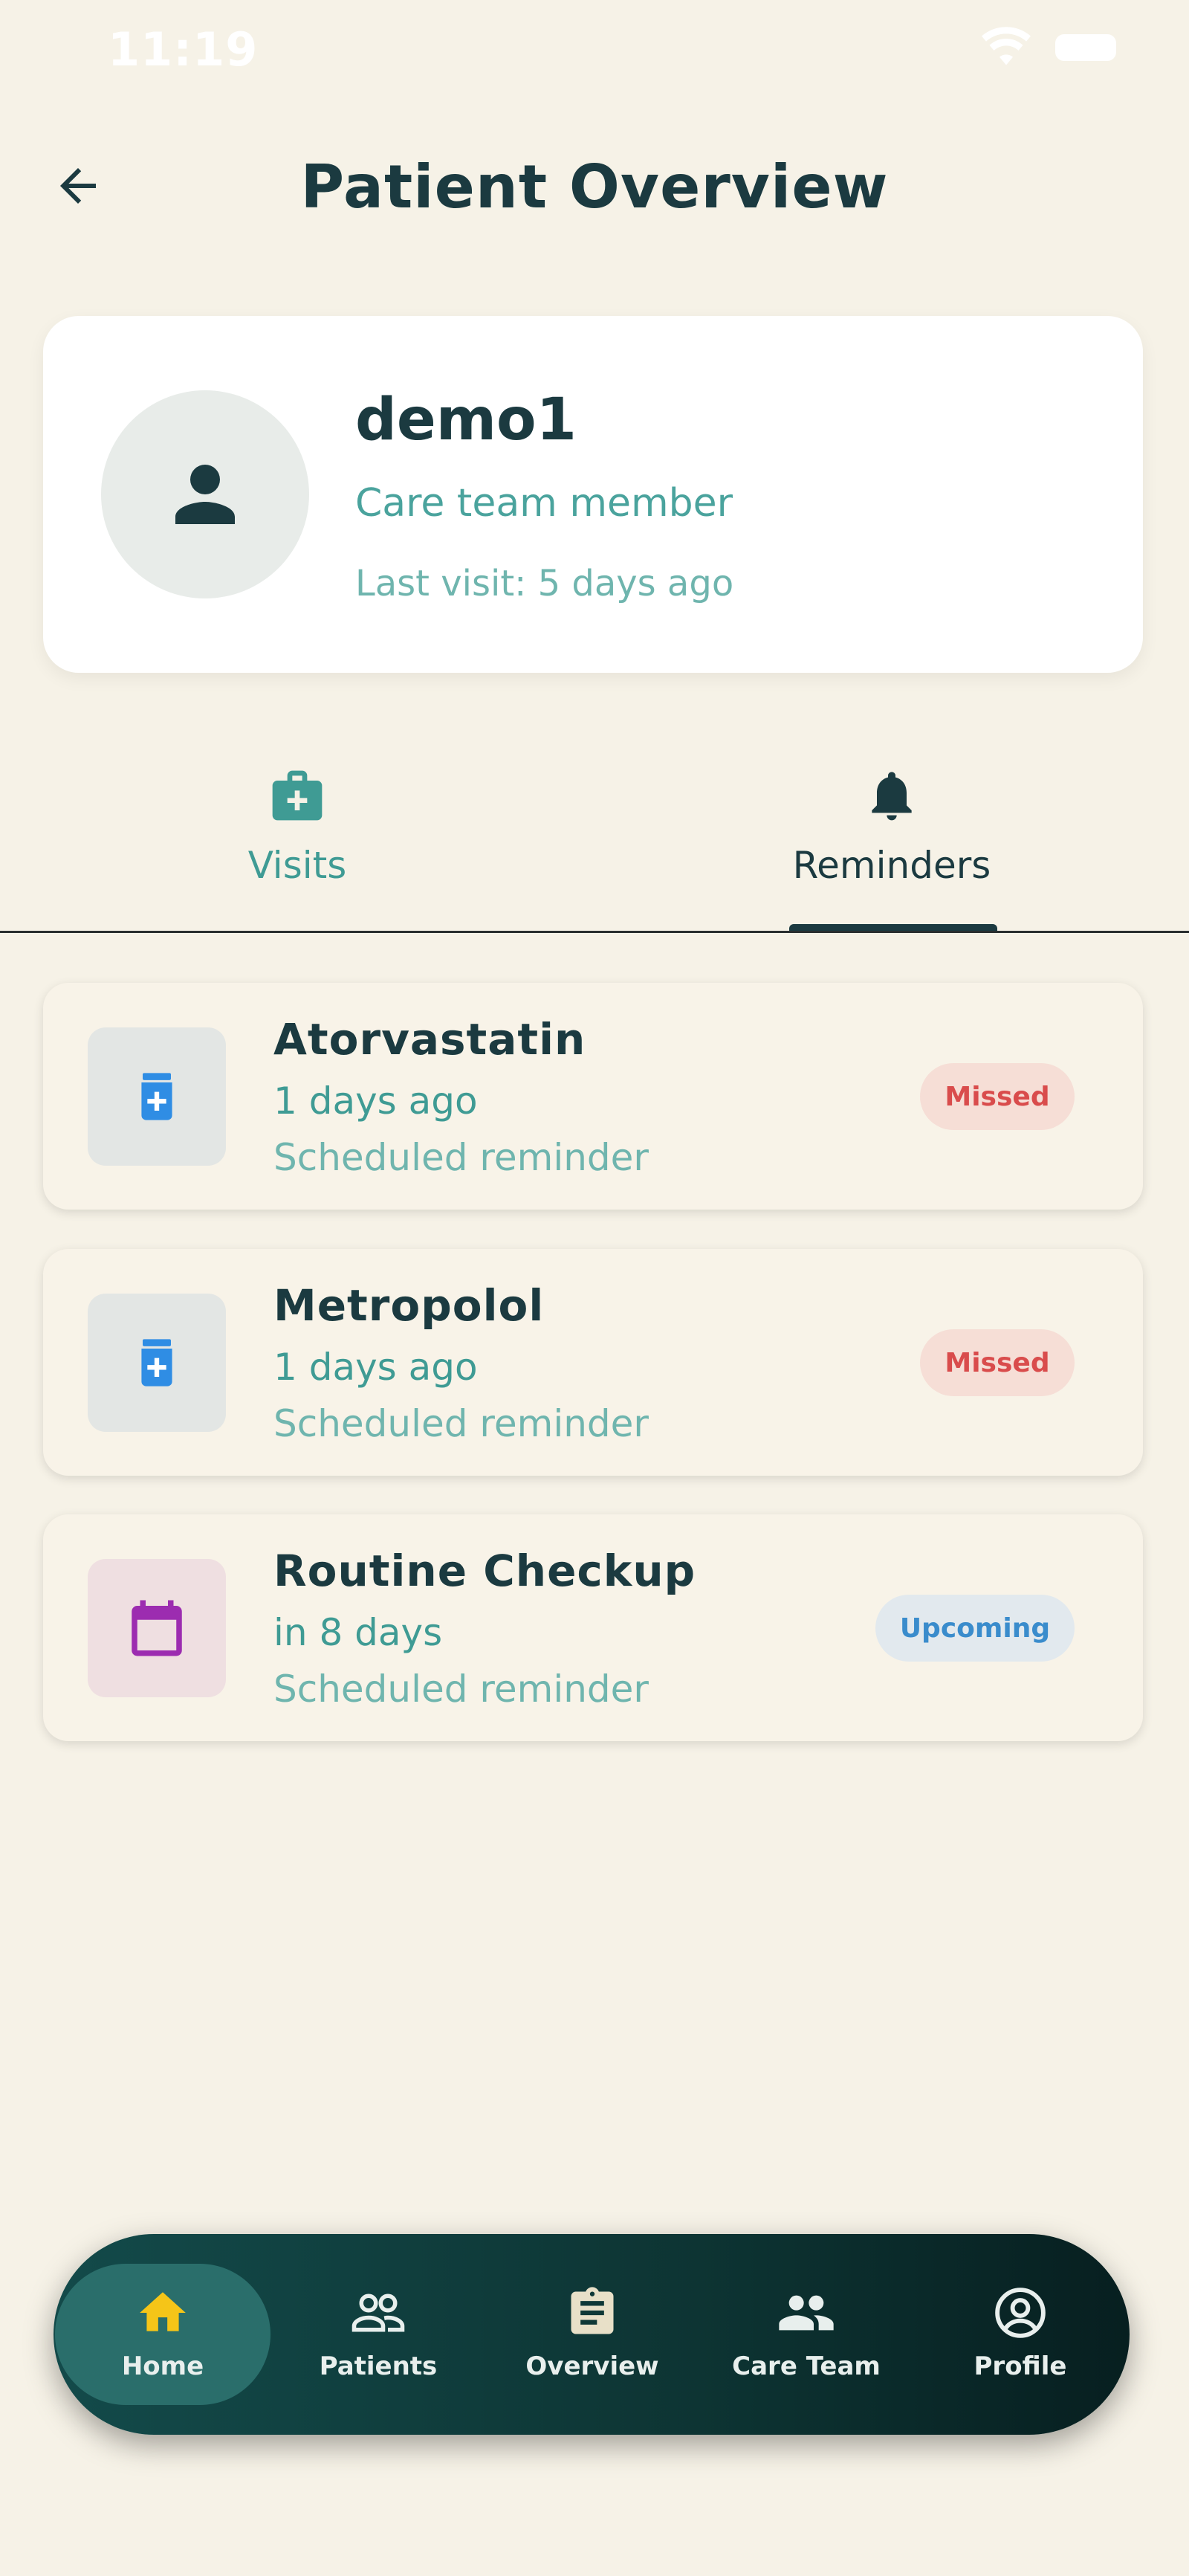 The height and width of the screenshot is (2576, 1189). I want to click on page-title: Patient Overview, so click(594, 187).